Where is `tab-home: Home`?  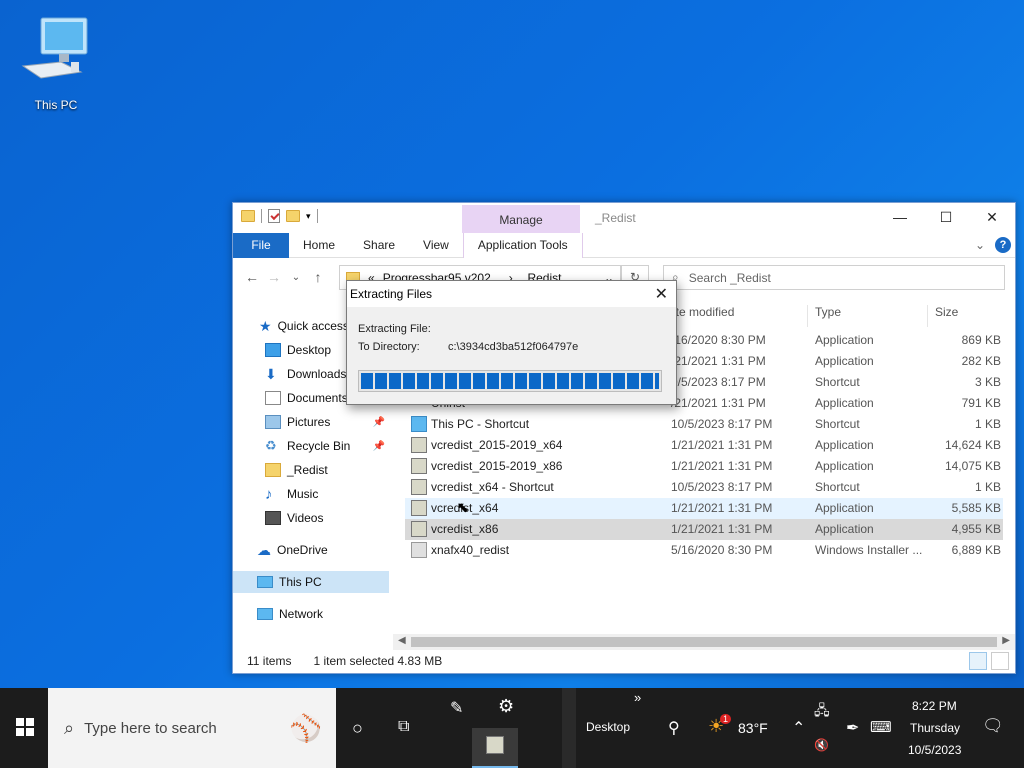 tab-home: Home is located at coordinates (319, 245).